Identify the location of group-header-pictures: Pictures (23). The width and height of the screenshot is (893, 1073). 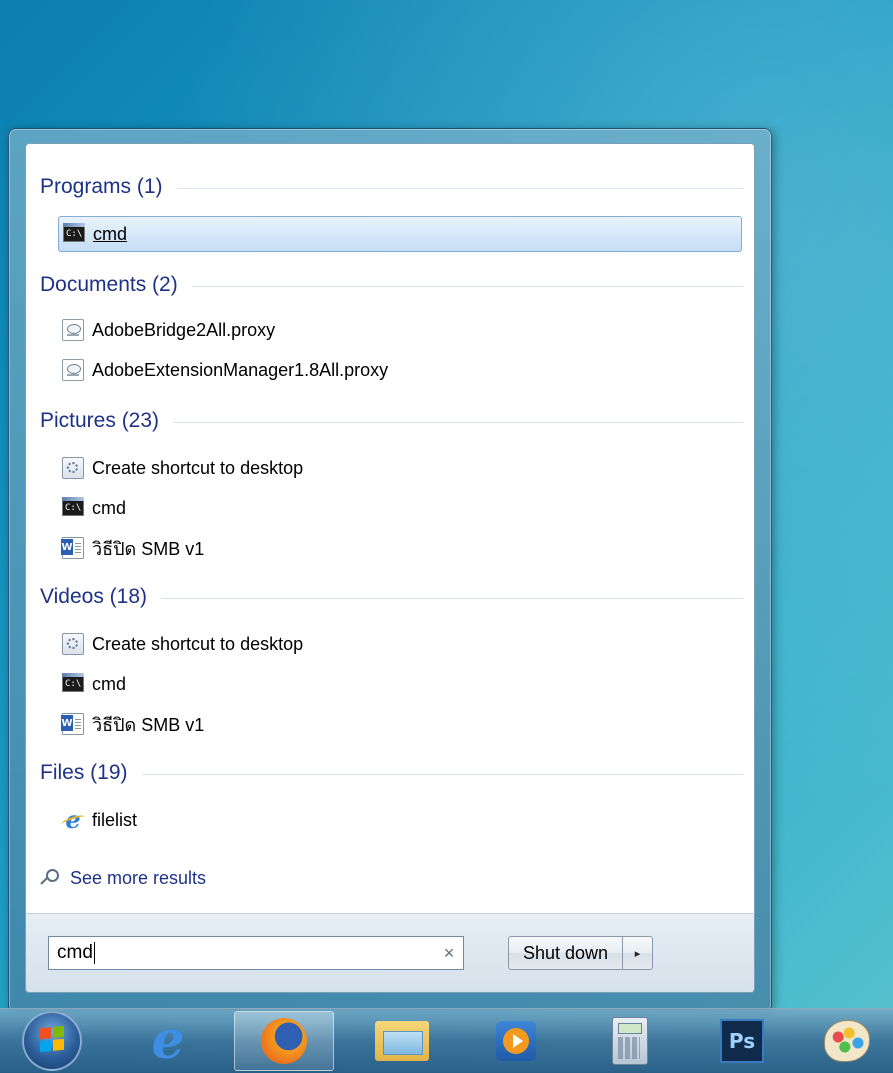
(392, 421).